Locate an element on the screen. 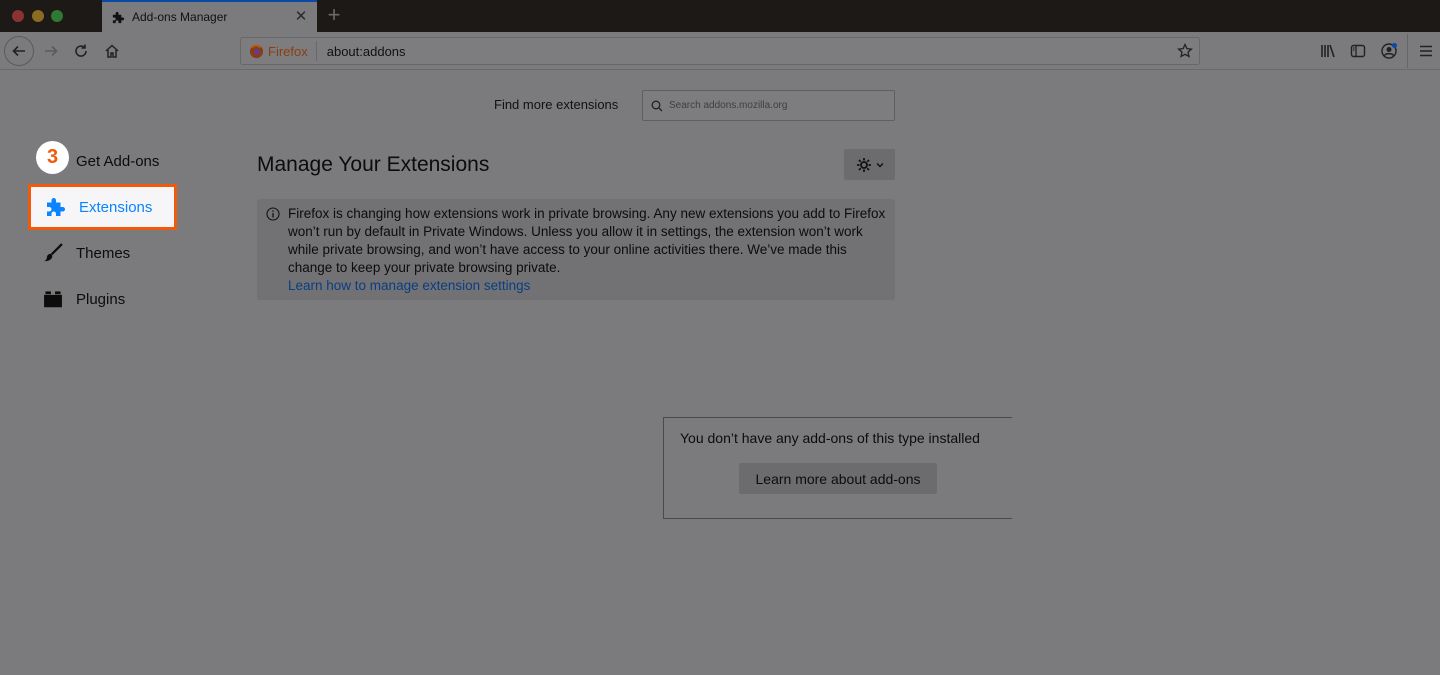  reload-button is located at coordinates (81, 51).